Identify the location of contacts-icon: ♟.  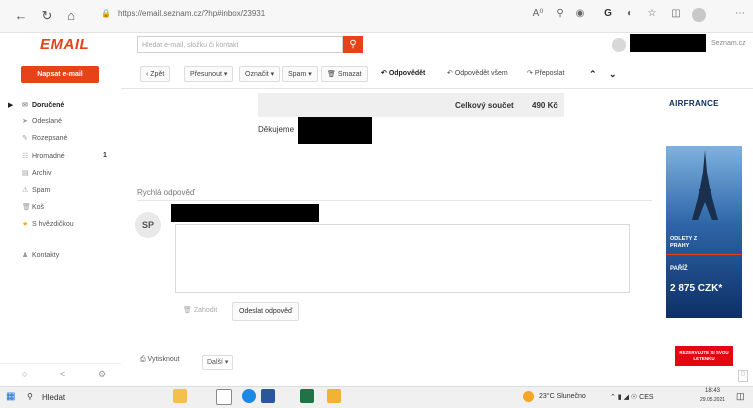
(25, 255).